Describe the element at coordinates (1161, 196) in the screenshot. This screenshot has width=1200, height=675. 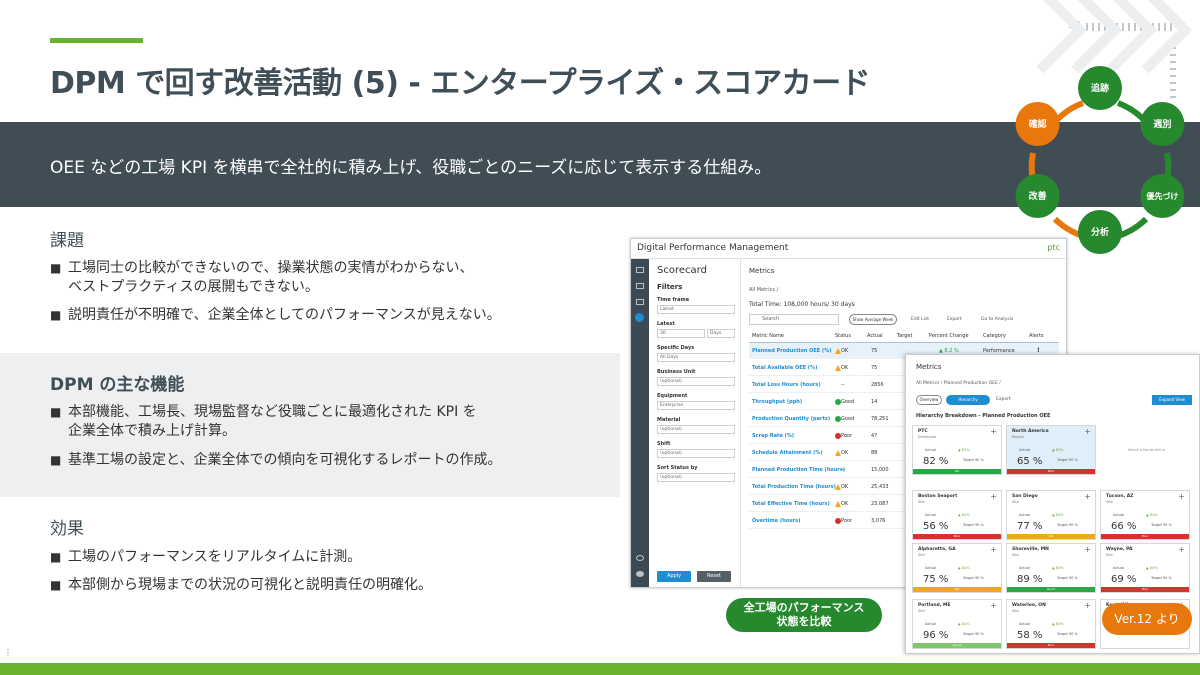
I see `cycle-node-label: 優先づけ` at that location.